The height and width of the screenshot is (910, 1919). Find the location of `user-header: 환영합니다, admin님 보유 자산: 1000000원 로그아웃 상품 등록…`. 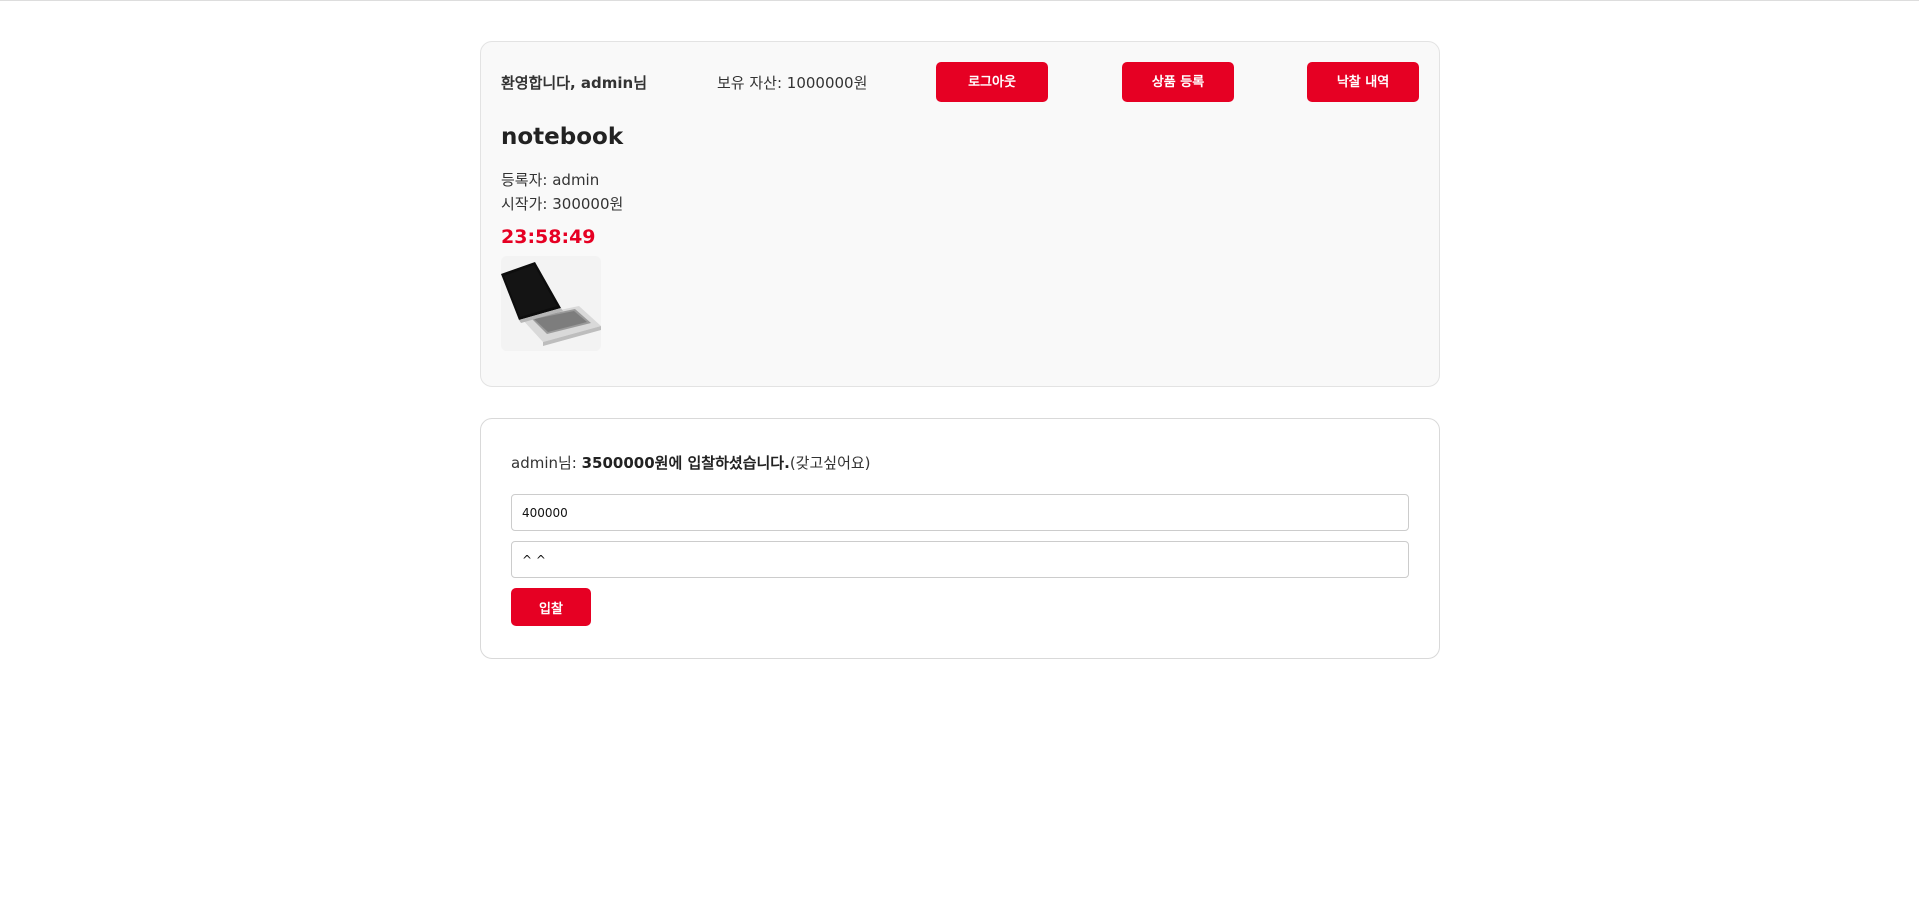

user-header: 환영합니다, admin님 보유 자산: 1000000원 로그아웃 상품 등록… is located at coordinates (960, 82).